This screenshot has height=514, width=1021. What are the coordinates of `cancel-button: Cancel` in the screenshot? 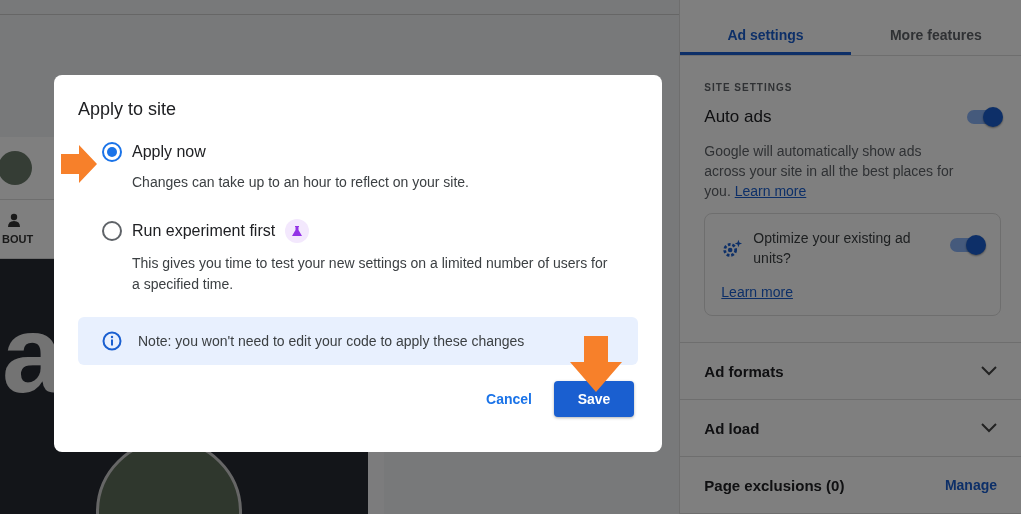 It's located at (509, 399).